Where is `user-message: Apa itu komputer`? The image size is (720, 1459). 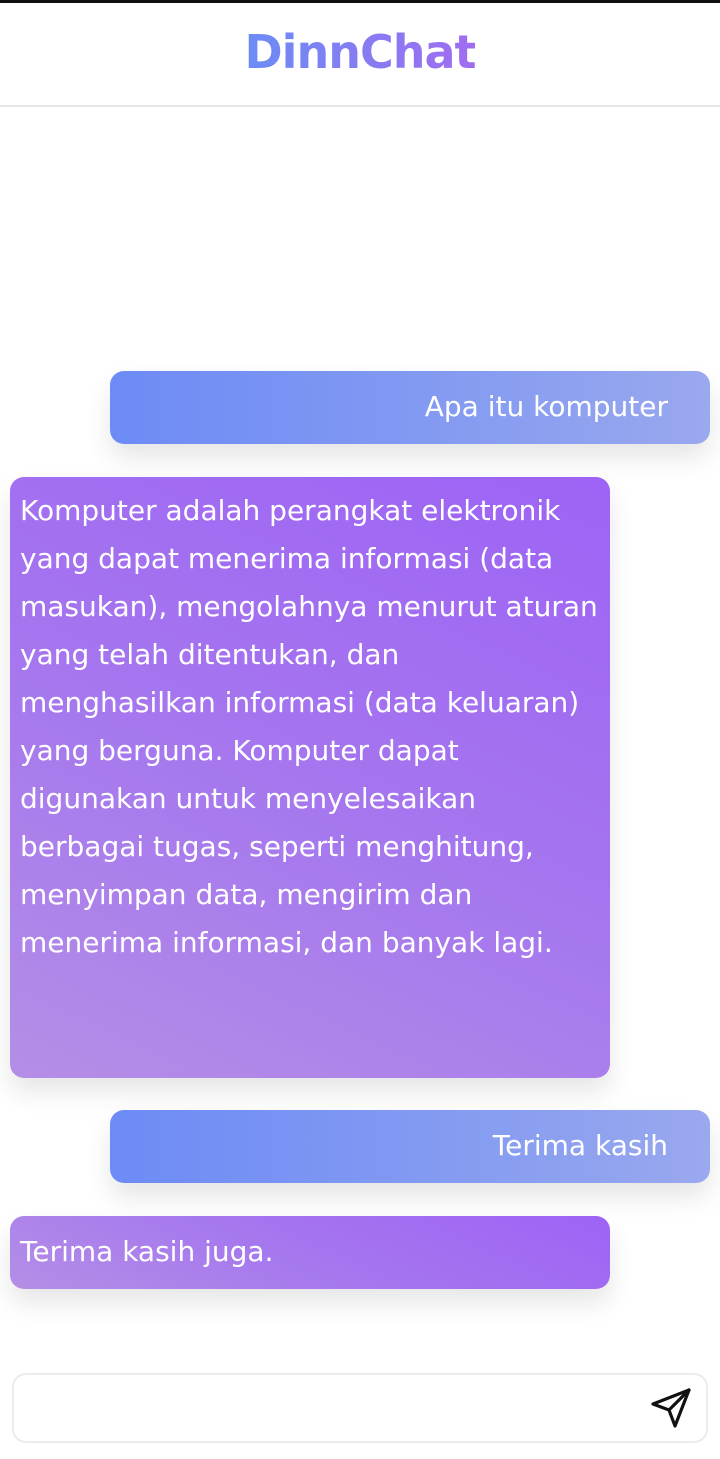 user-message: Apa itu komputer is located at coordinates (410, 407).